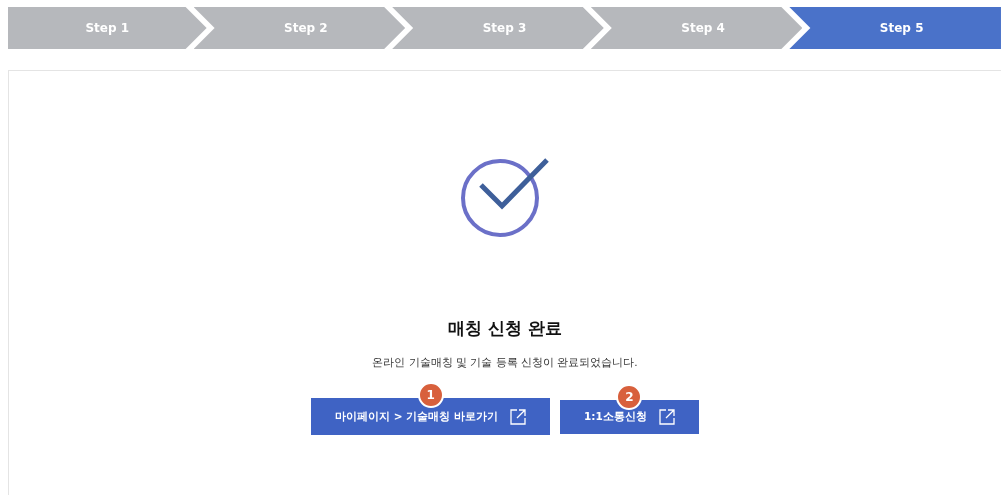  I want to click on result-message: 온라인 기술매칭 및 기술 등록 신청이 완료되었습니다., so click(505, 363).